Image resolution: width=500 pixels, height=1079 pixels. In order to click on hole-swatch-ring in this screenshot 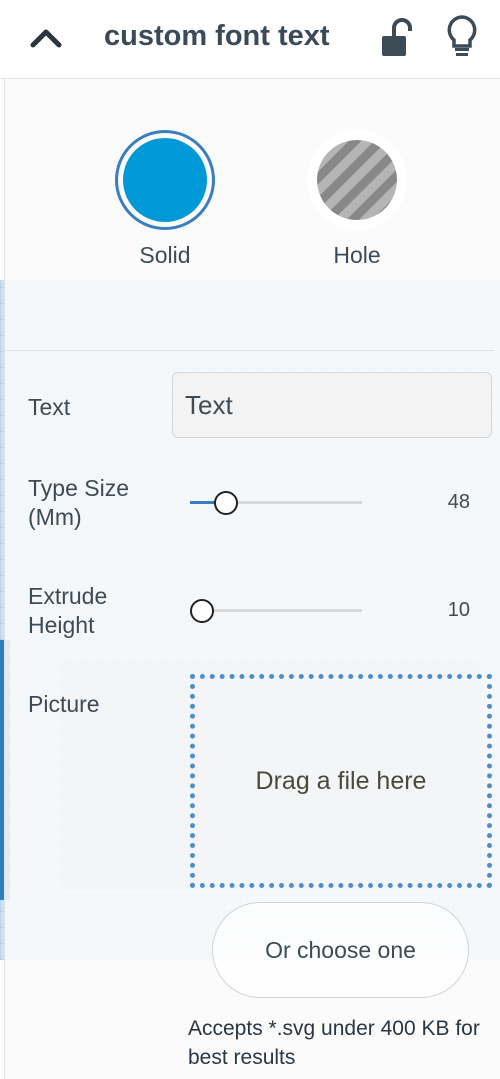, I will do `click(357, 180)`.